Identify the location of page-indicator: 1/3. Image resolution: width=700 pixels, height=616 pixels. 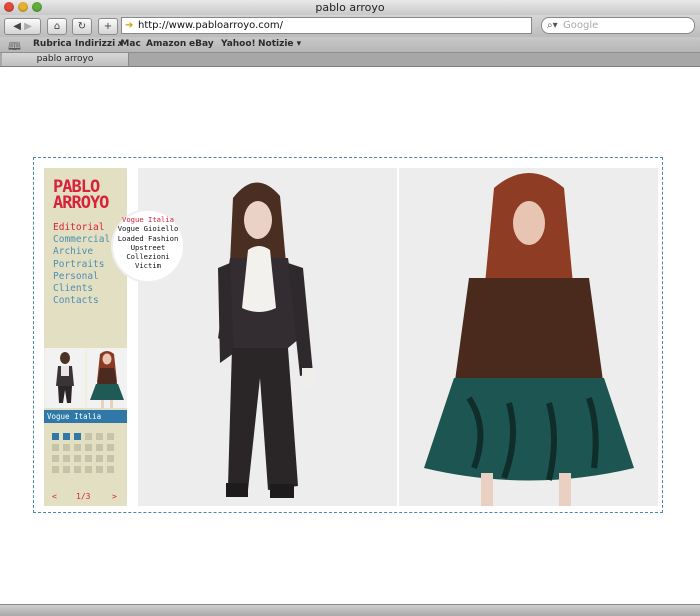
(83, 496).